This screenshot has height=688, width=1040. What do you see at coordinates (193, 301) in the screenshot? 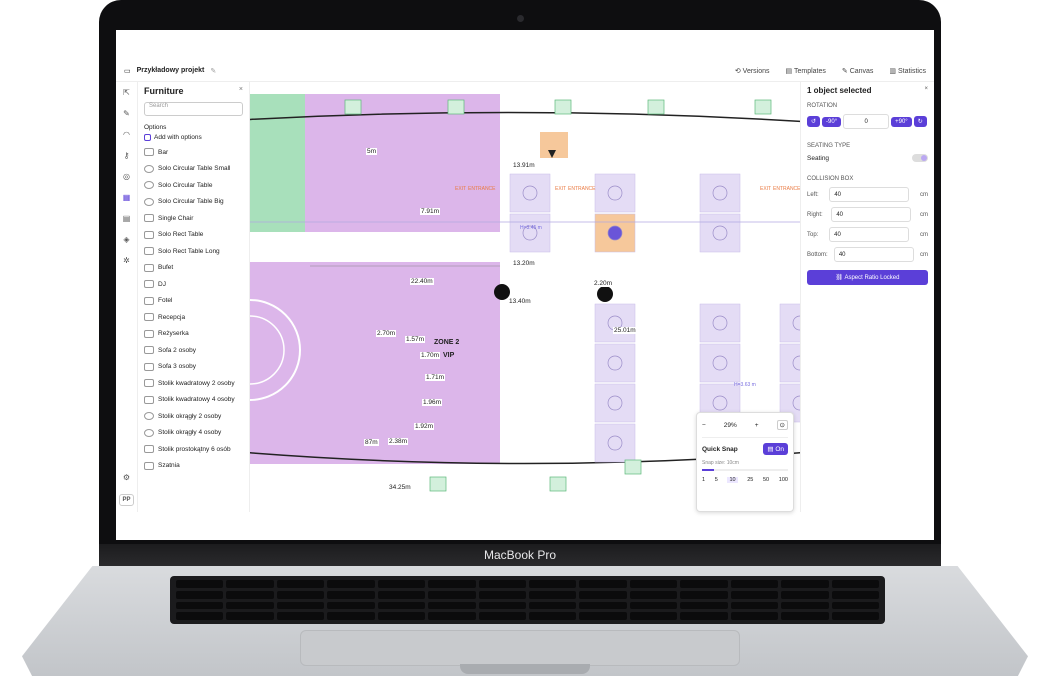
I see `furniture-item: Fotel` at bounding box center [193, 301].